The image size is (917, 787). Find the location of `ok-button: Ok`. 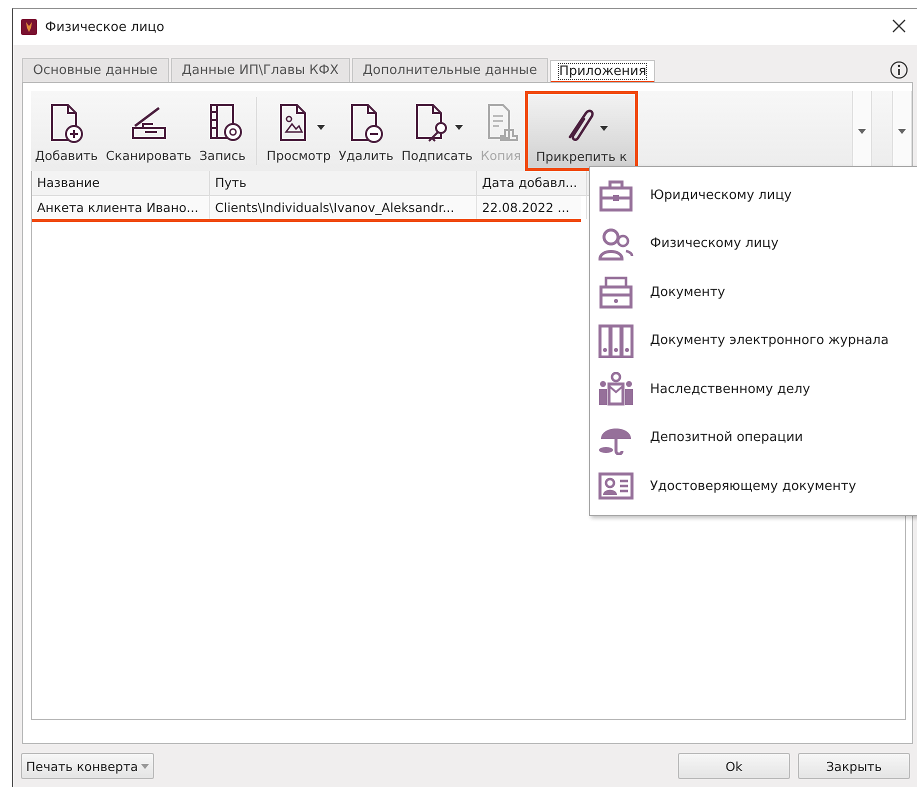

ok-button: Ok is located at coordinates (734, 766).